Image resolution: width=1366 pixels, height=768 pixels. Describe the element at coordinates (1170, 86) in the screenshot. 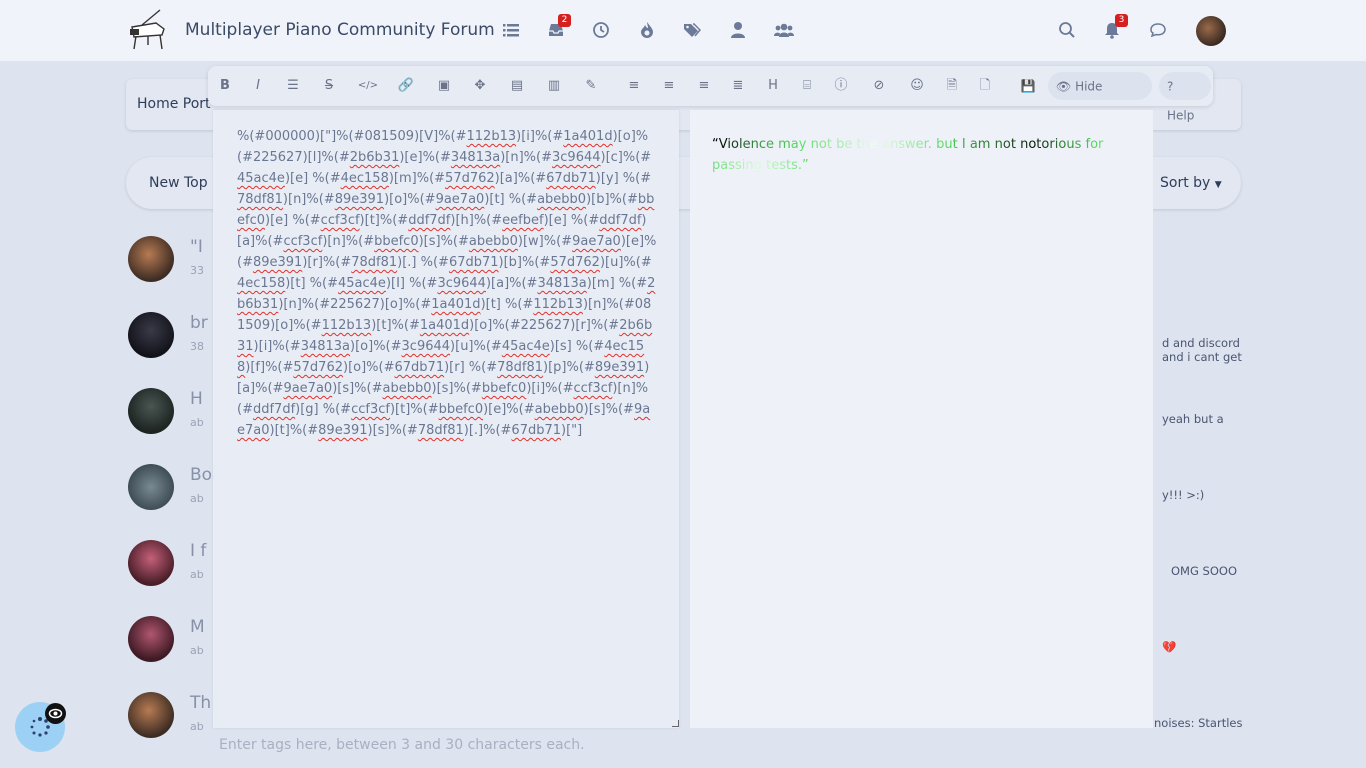

I see `question-icon: ?` at that location.